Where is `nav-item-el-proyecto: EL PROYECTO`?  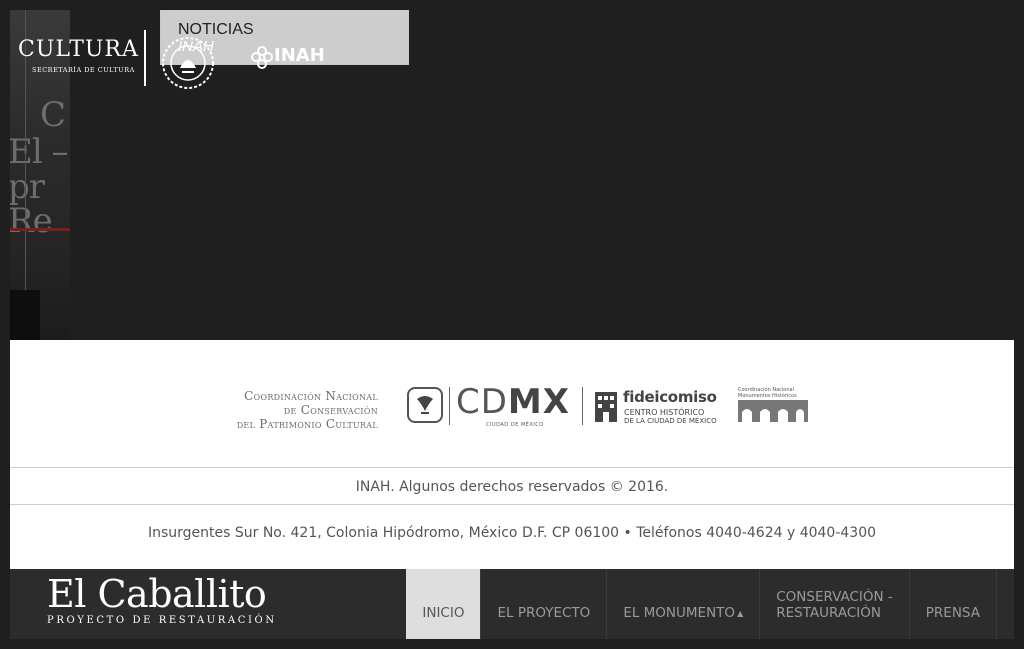 nav-item-el-proyecto: EL PROYECTO is located at coordinates (544, 604).